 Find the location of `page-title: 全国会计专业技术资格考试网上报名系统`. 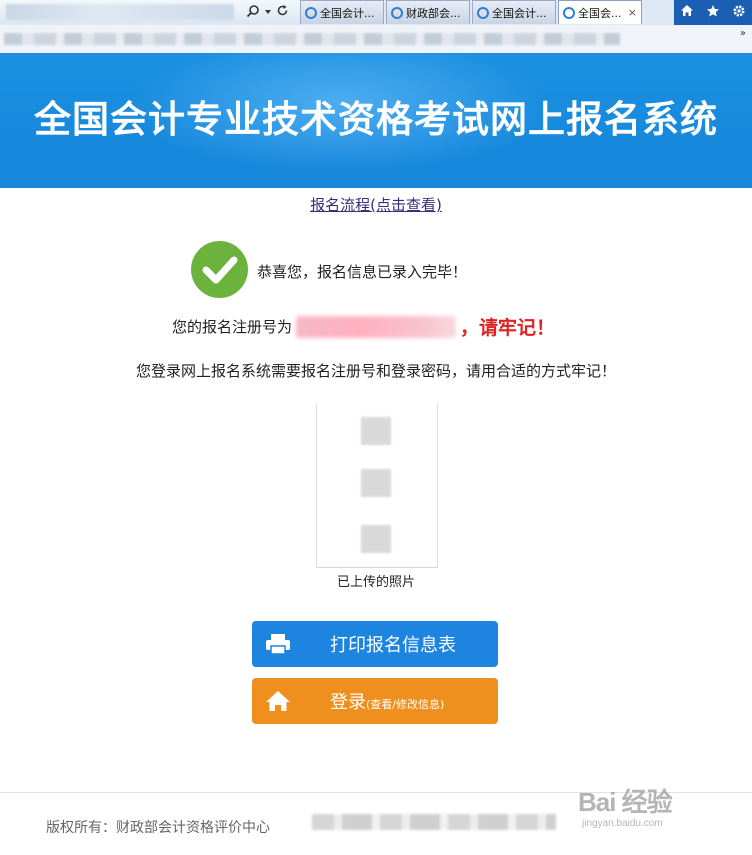

page-title: 全国会计专业技术资格考试网上报名系统 is located at coordinates (376, 119).